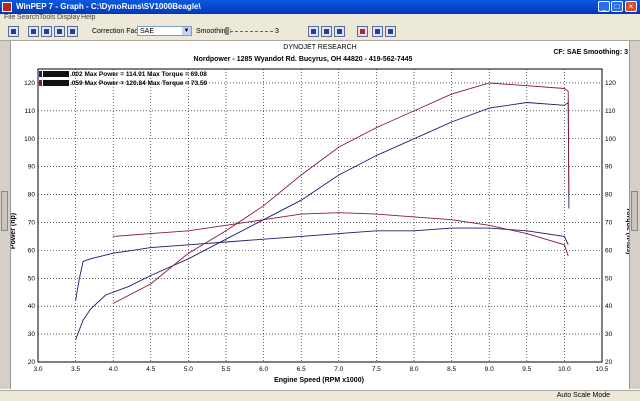 This screenshot has height=401, width=640. Describe the element at coordinates (319, 47) in the screenshot. I see `chart-company: DYNOJET RESEARCH` at that location.